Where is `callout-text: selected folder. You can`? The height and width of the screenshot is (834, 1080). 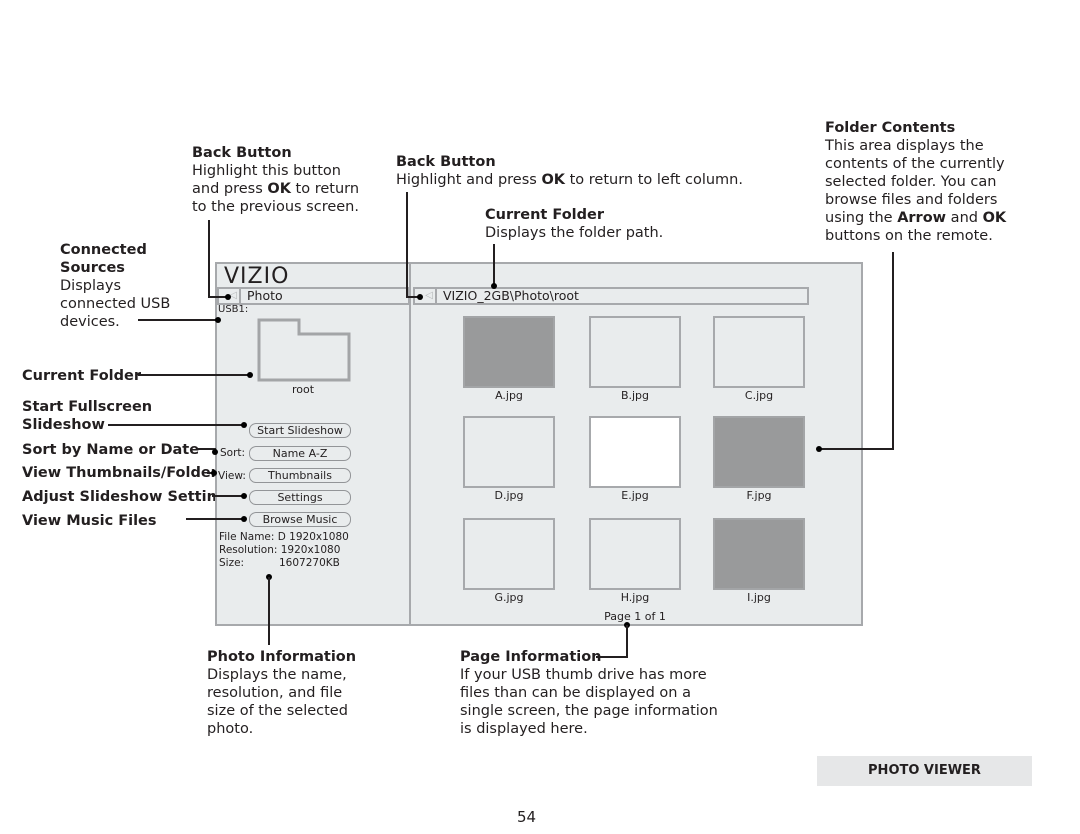 callout-text: selected folder. You can is located at coordinates (911, 182).